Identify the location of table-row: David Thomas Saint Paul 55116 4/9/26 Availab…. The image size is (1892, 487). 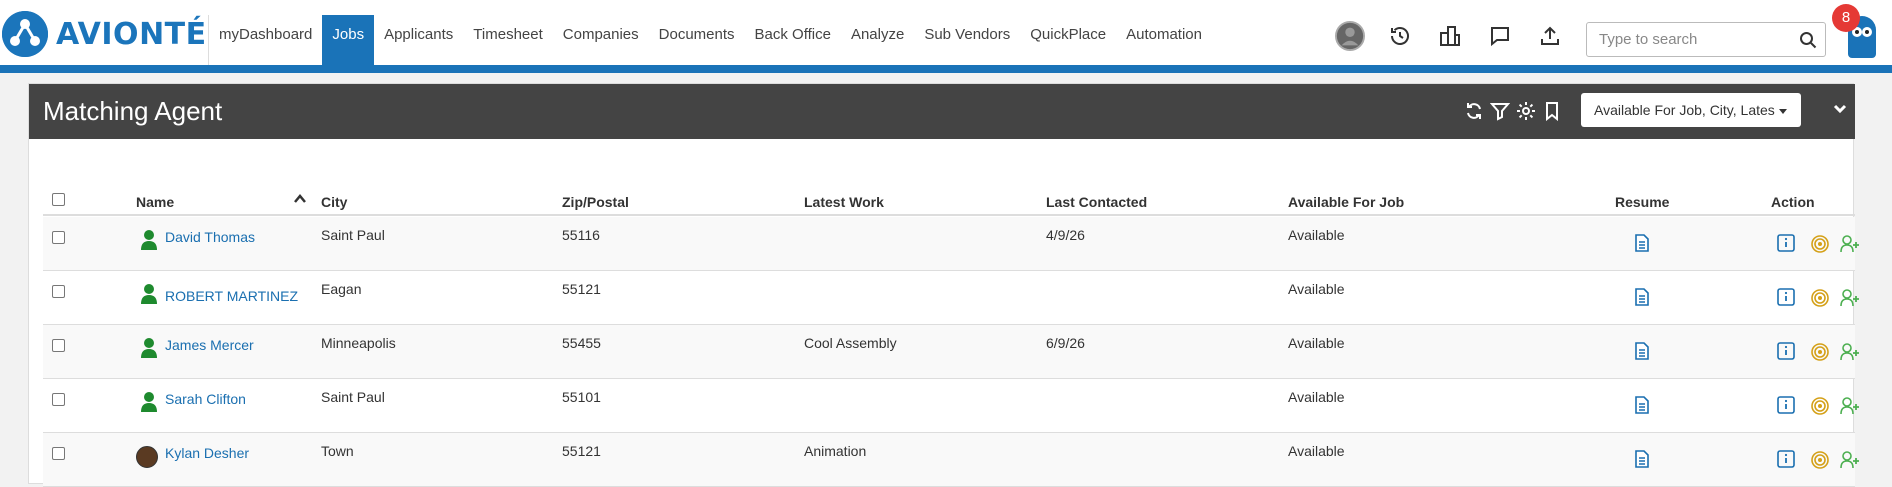
(951, 244).